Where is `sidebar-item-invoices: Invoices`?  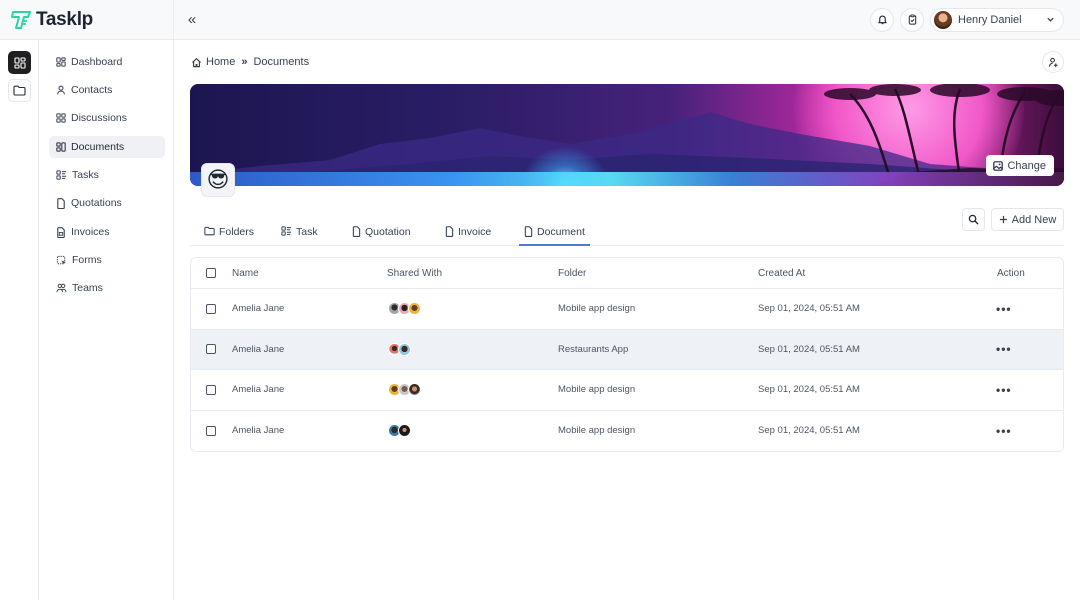 sidebar-item-invoices: Invoices is located at coordinates (107, 232).